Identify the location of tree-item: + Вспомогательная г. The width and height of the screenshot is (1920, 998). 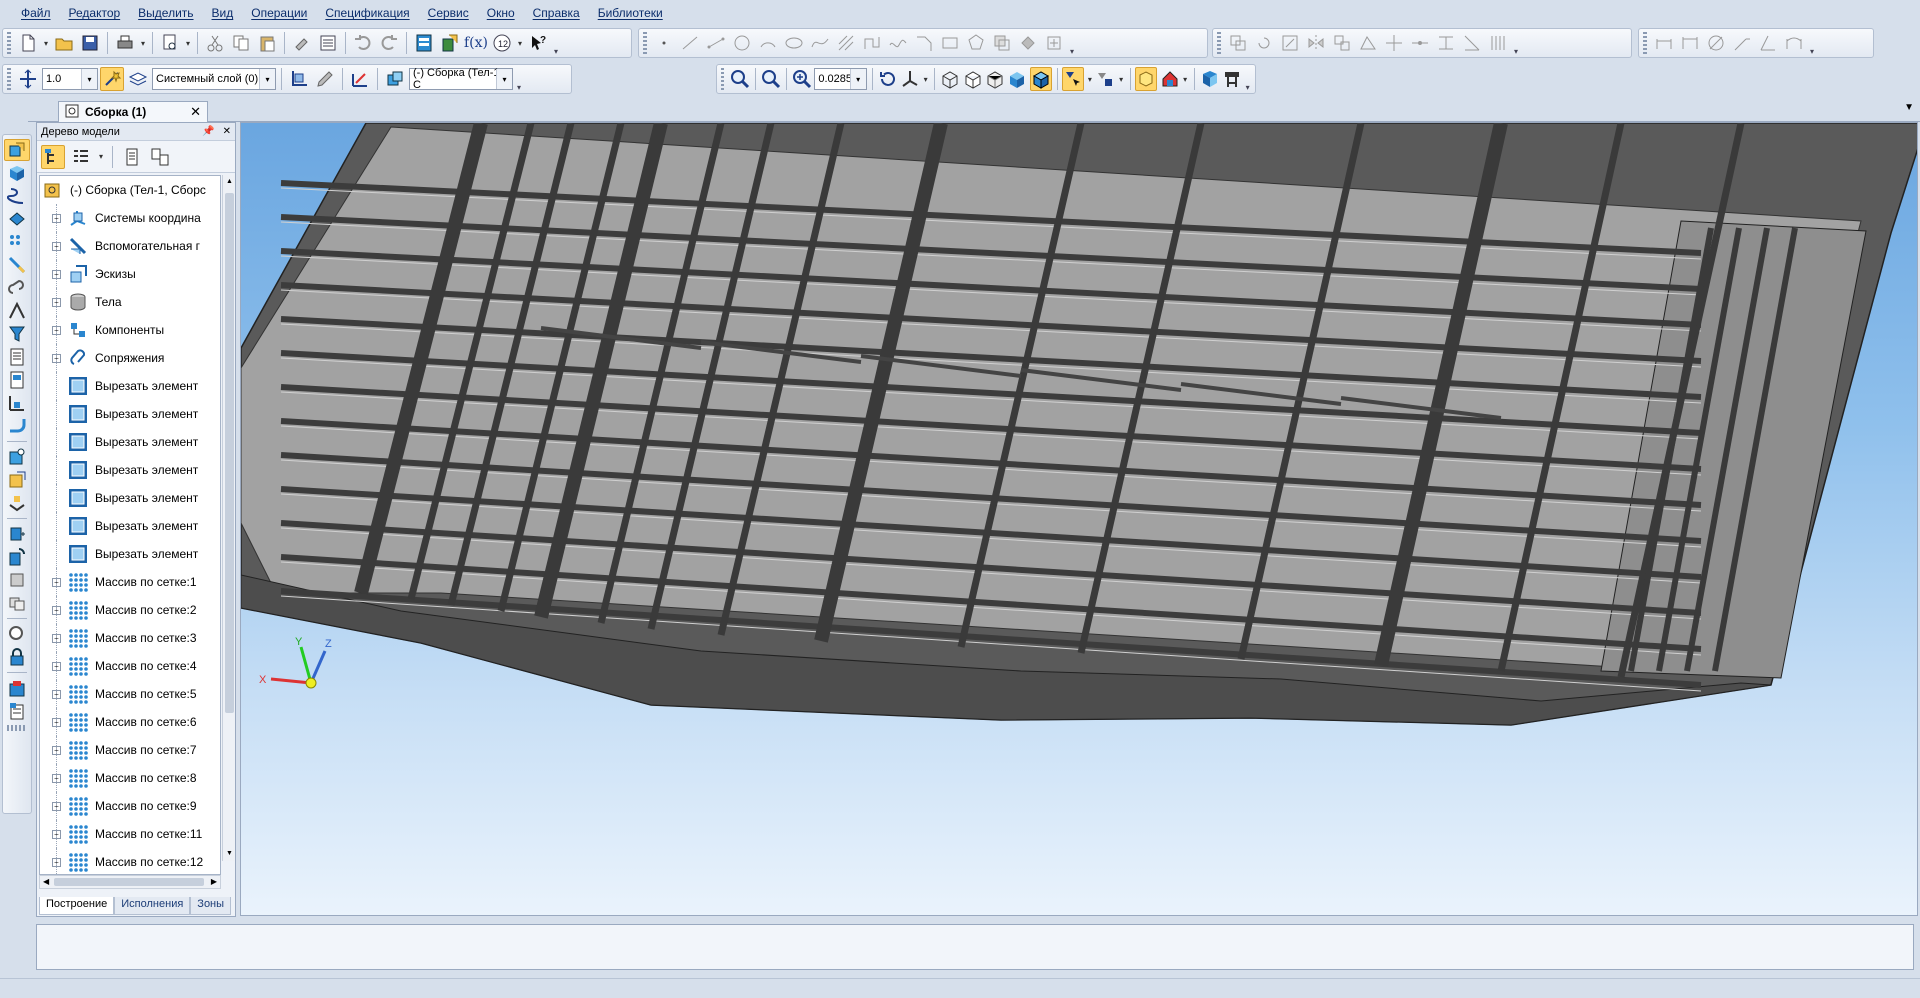
(130, 246).